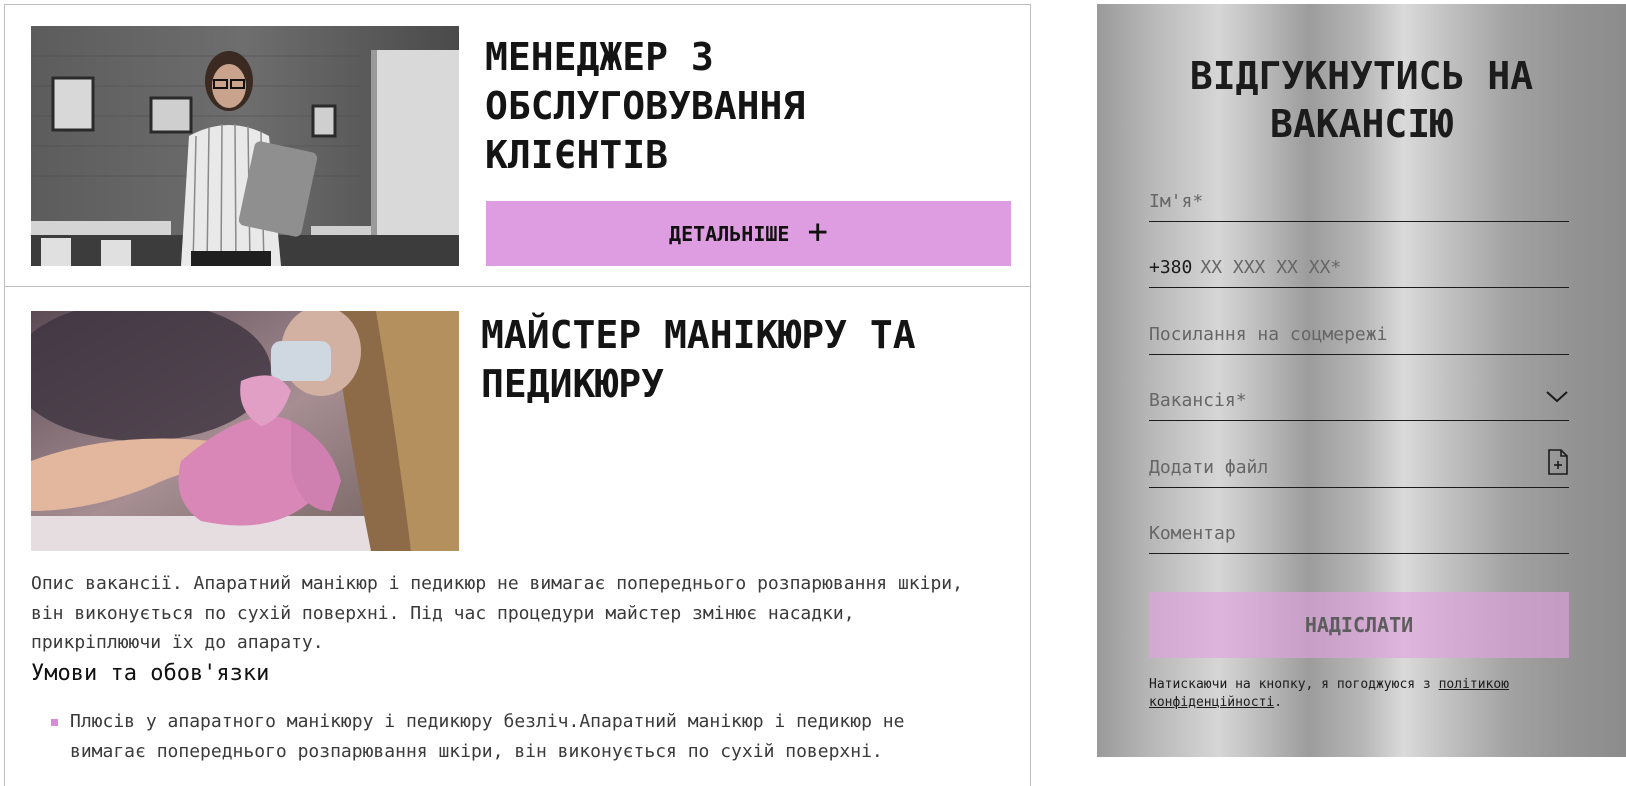 The height and width of the screenshot is (786, 1626). Describe the element at coordinates (1192, 533) in the screenshot. I see `comment-placeholder: Коментар` at that location.